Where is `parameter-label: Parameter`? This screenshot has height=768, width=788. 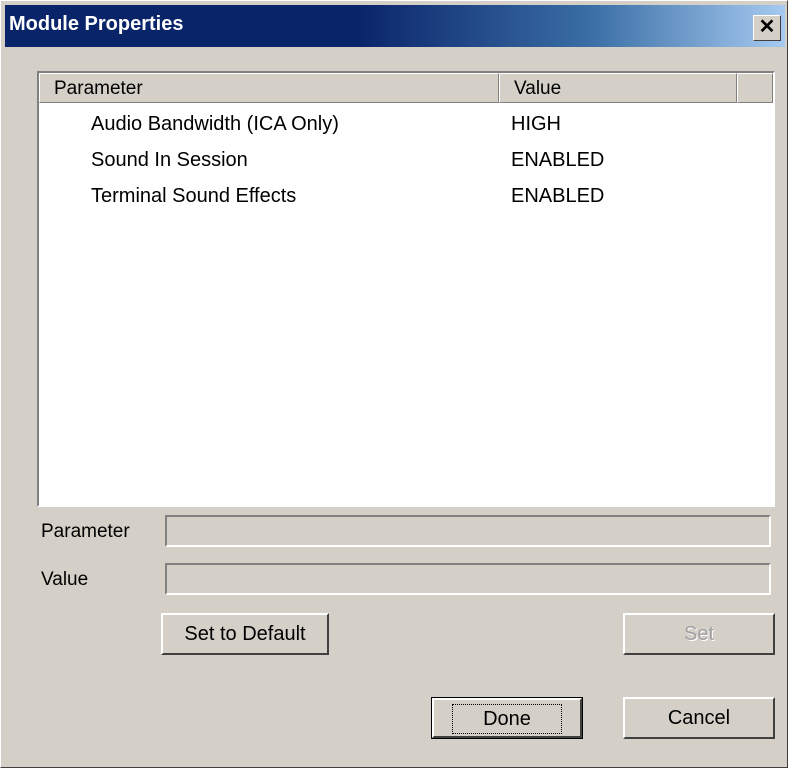 parameter-label: Parameter is located at coordinates (85, 531).